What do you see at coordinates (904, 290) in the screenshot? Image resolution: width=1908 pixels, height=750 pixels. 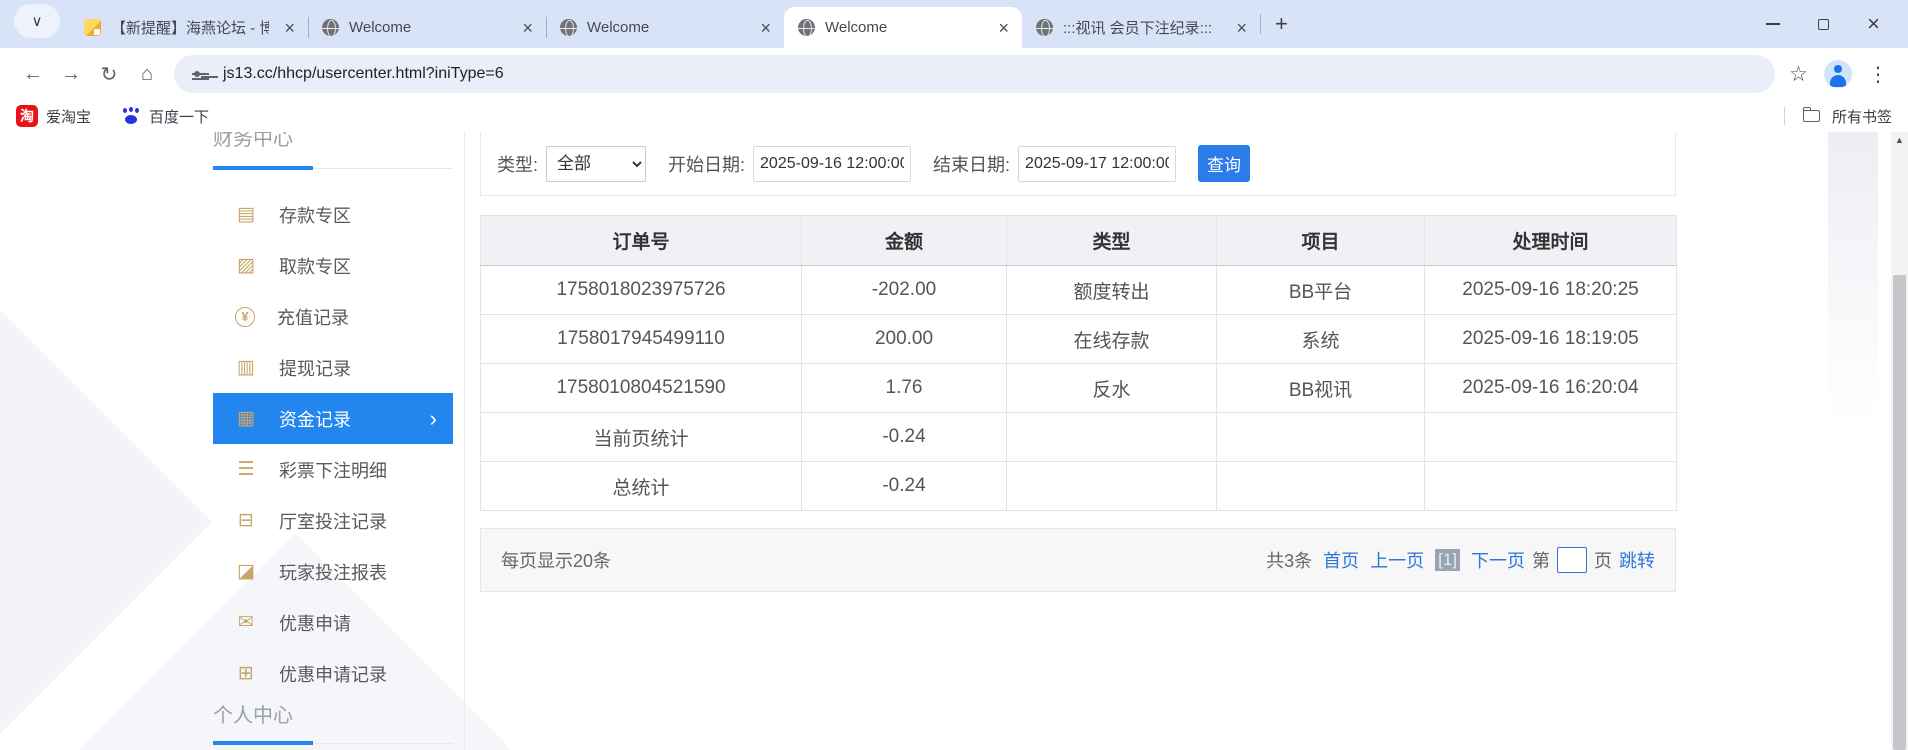 I see `cell-amount: -202.00` at bounding box center [904, 290].